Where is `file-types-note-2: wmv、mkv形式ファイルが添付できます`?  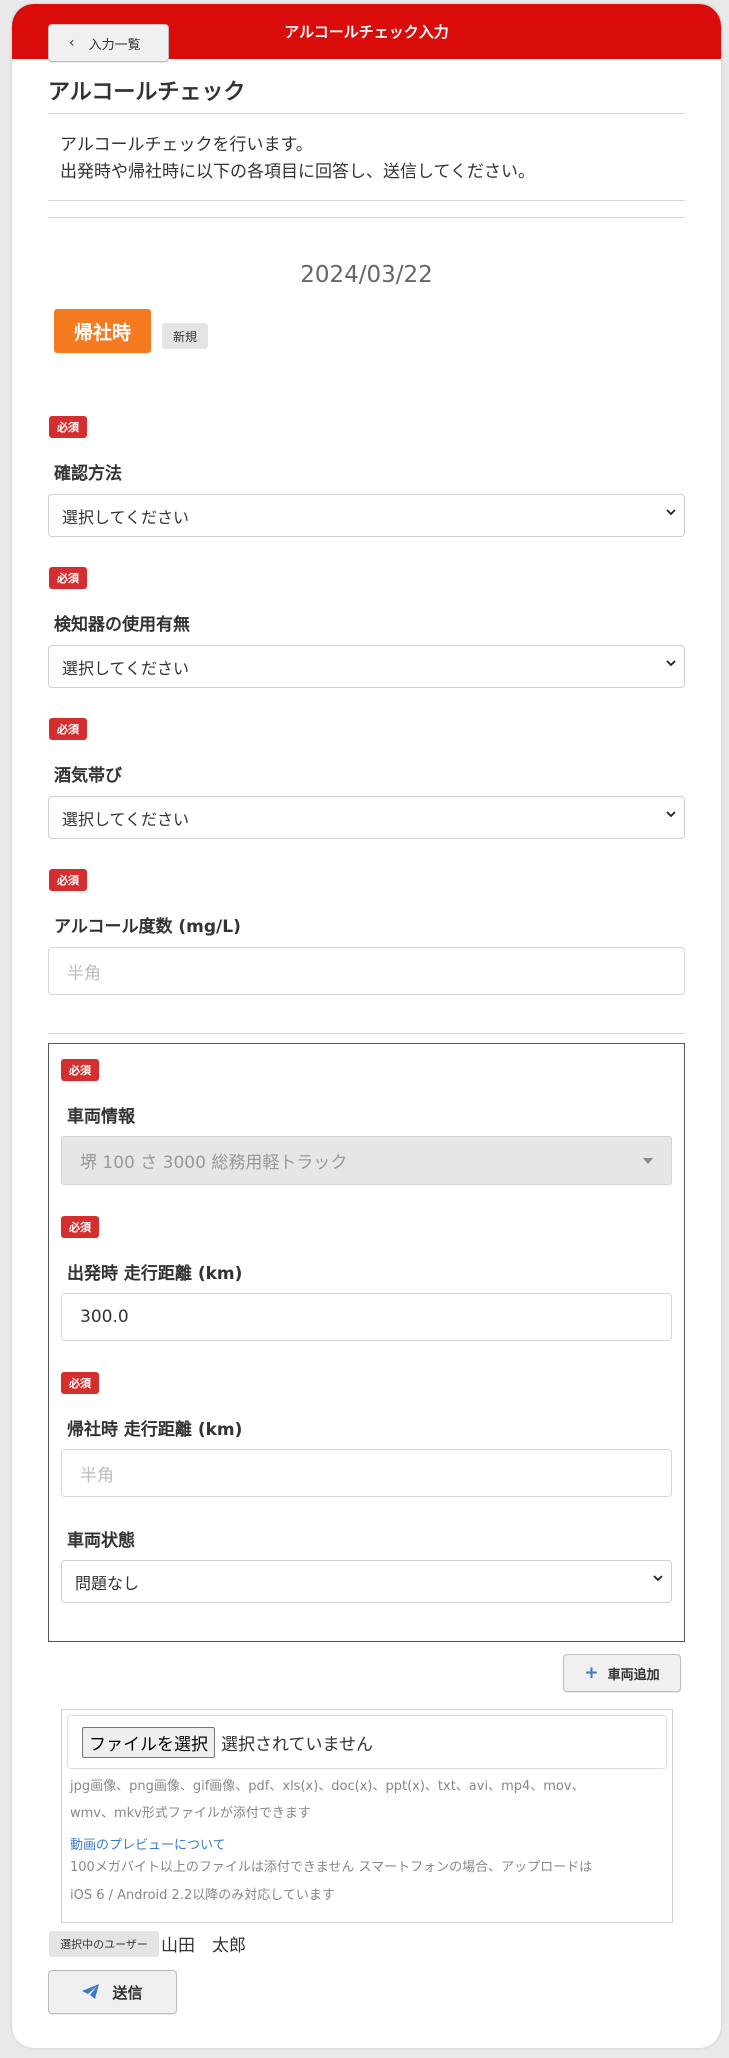 file-types-note-2: wmv、mkv形式ファイルが添付できます is located at coordinates (190, 1813).